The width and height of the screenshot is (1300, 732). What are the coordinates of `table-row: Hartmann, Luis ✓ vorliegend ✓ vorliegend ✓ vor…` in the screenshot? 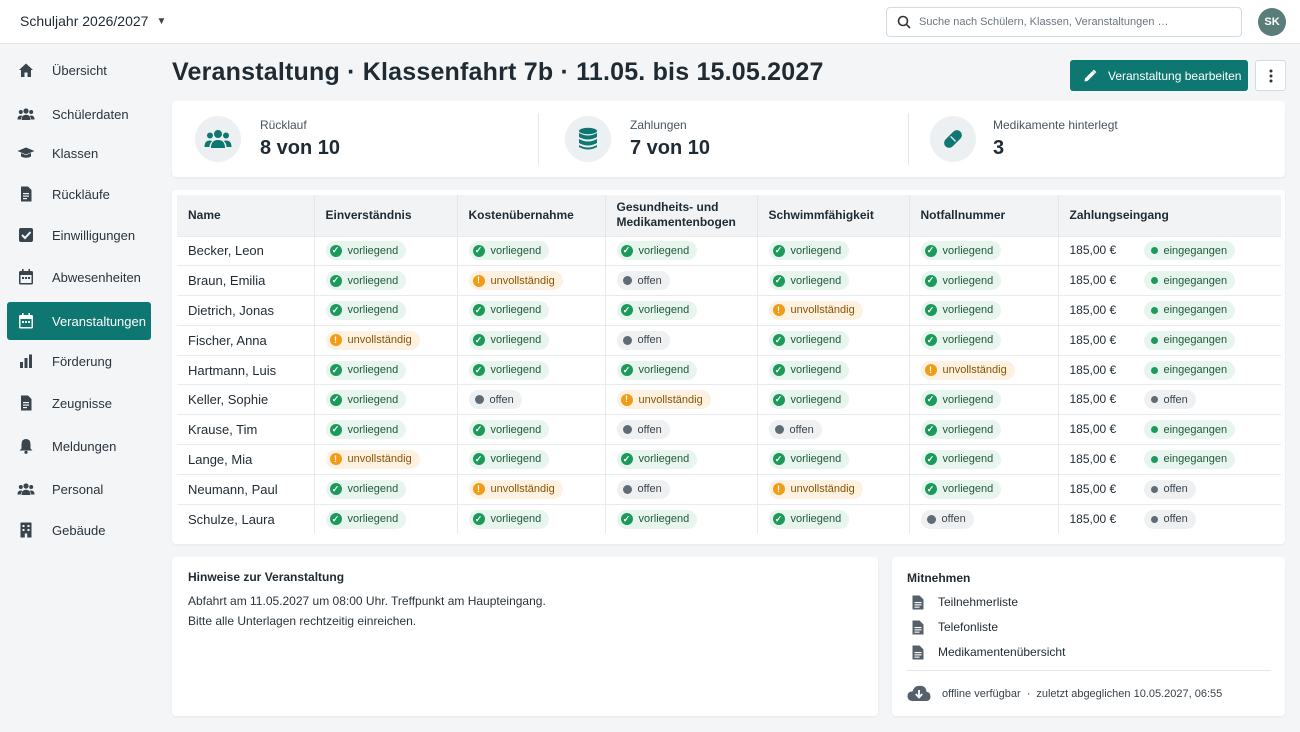 It's located at (729, 369).